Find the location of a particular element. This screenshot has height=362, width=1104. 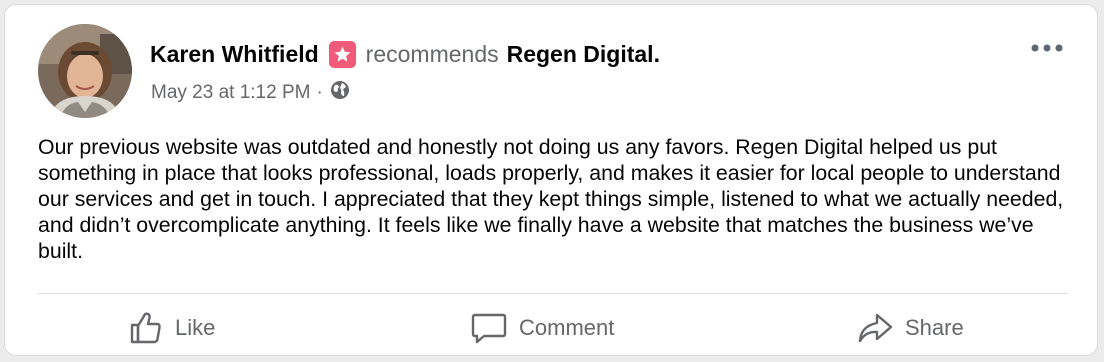

like-icon is located at coordinates (145, 328).